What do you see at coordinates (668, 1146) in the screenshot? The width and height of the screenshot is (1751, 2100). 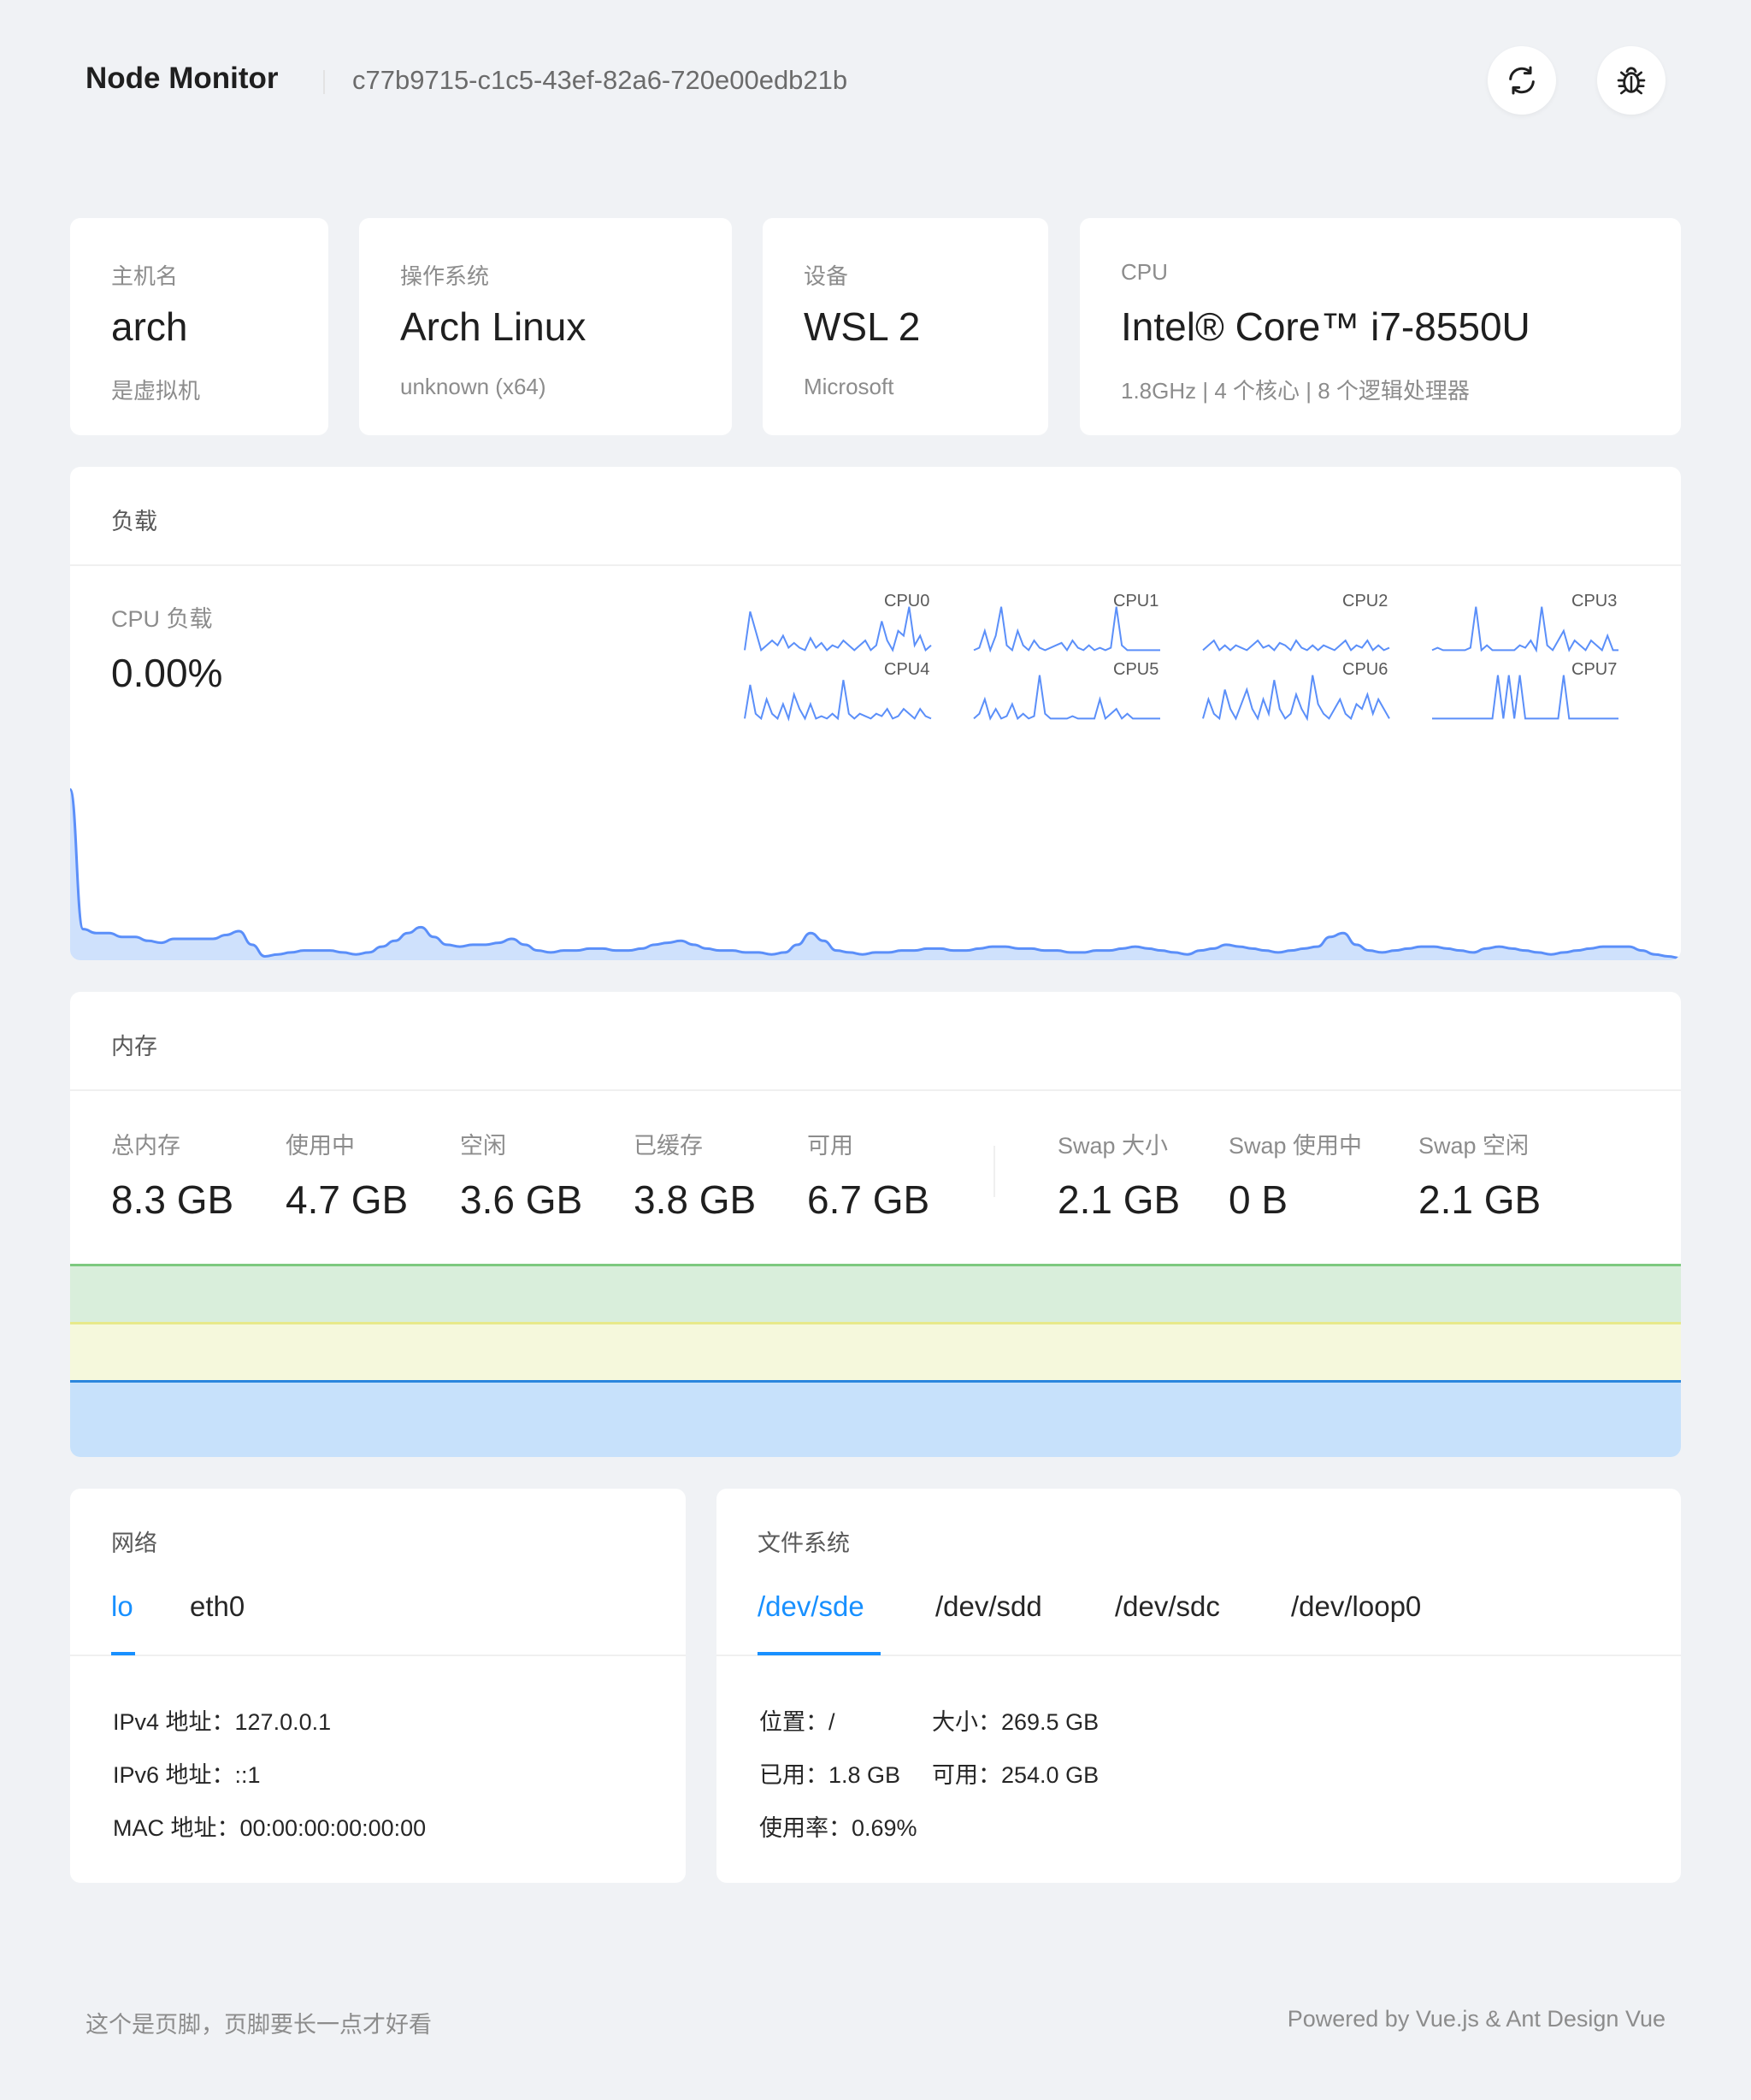 I see `cached-memory-label: 已缓存` at bounding box center [668, 1146].